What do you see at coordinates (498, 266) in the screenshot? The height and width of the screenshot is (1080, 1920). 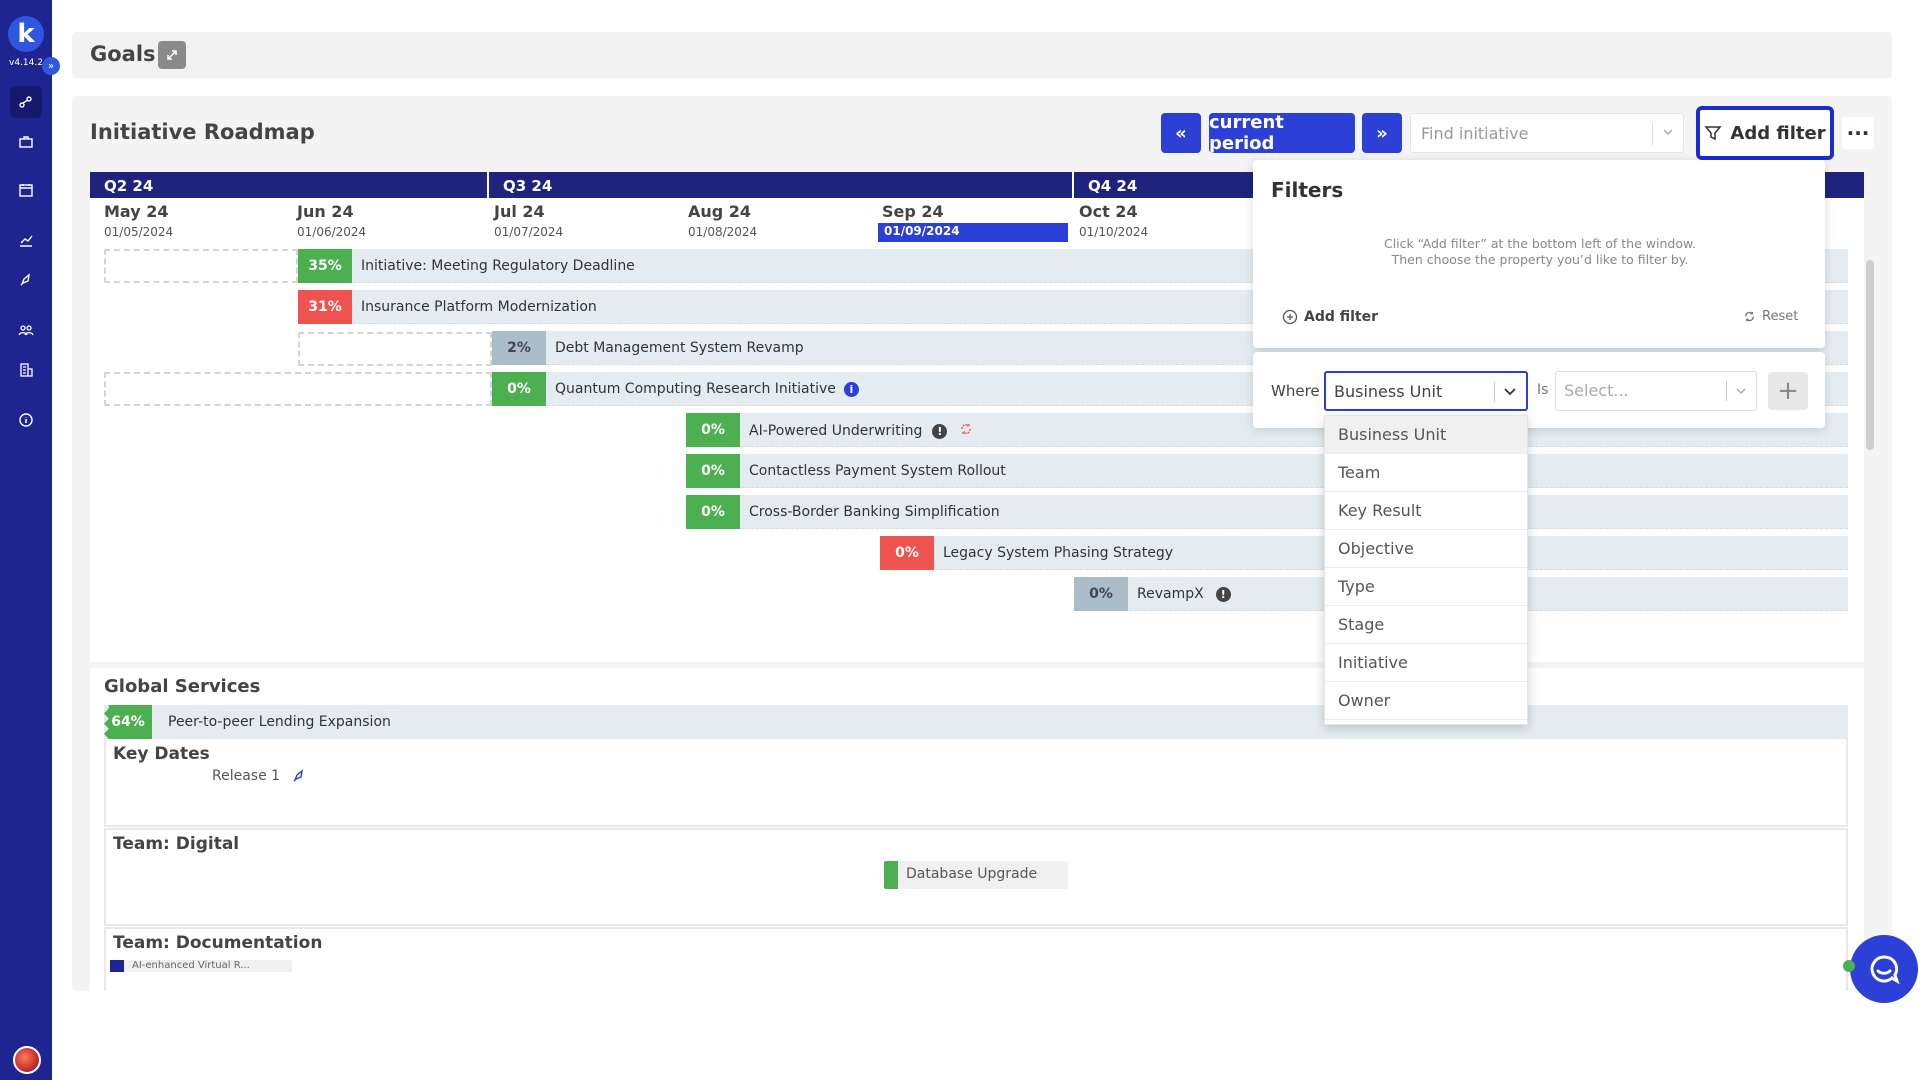 I see `initiative-name: Initiative: Meeting Regulatory Deadline` at bounding box center [498, 266].